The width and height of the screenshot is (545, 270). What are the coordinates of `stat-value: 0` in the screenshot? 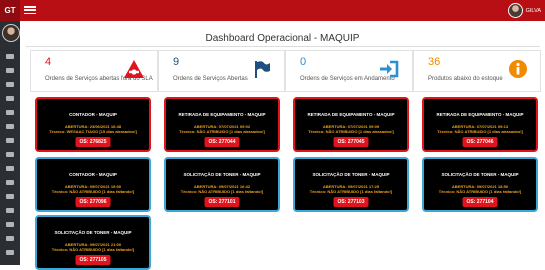 It's located at (303, 62).